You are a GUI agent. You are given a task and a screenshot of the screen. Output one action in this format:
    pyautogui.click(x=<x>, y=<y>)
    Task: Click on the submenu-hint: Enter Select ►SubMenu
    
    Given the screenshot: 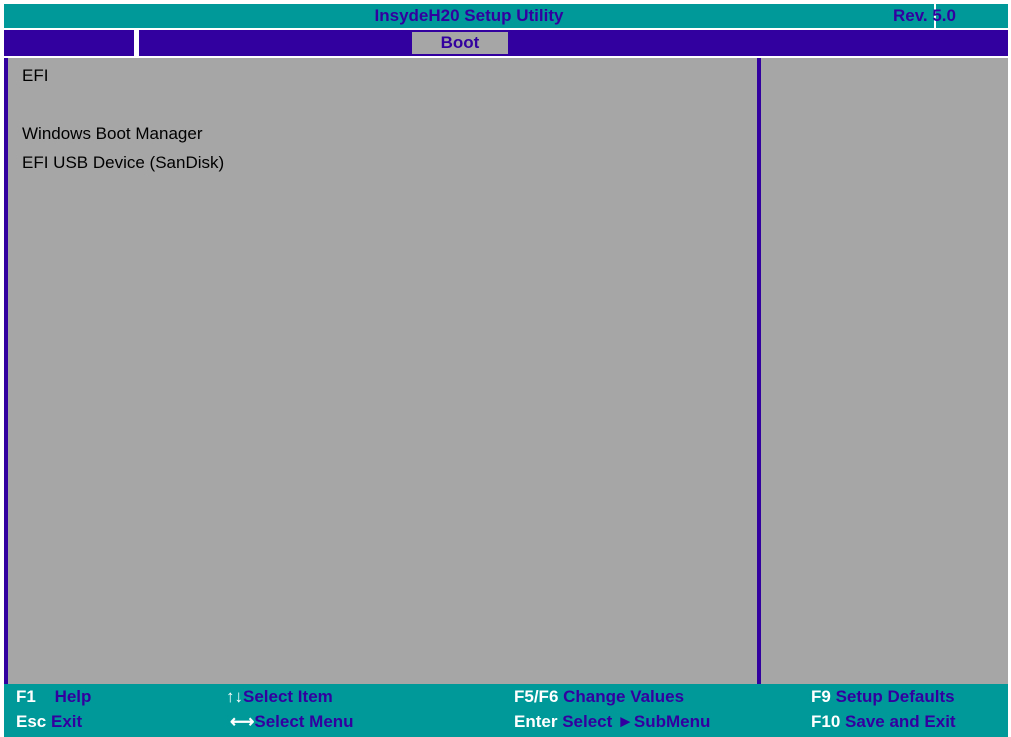 What is the action you would take?
    pyautogui.click(x=612, y=722)
    